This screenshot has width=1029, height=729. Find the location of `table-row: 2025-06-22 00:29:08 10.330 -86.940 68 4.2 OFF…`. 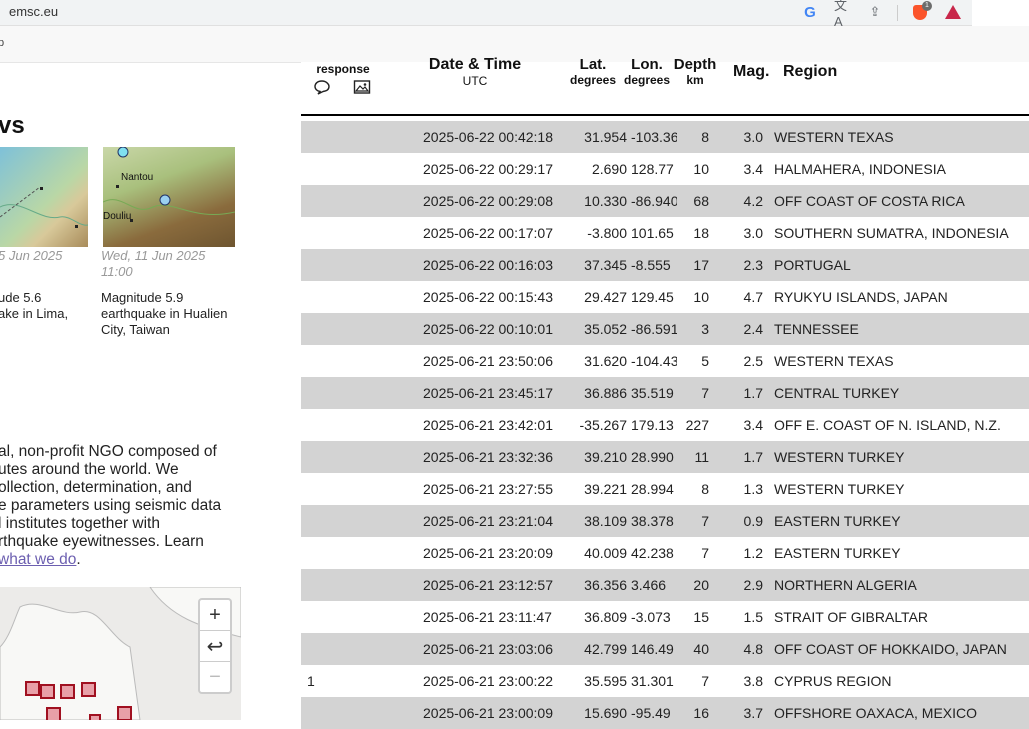

table-row: 2025-06-22 00:29:08 10.330 -86.940 68 4.2 OFF… is located at coordinates (665, 201).